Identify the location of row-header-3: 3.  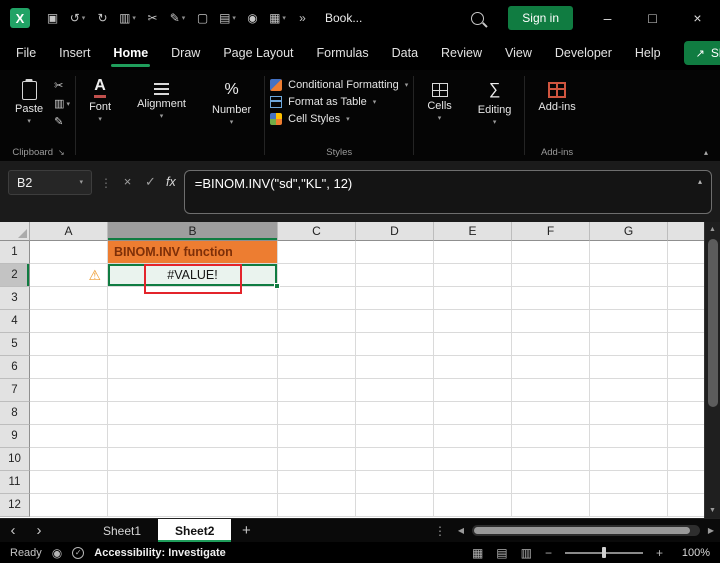
(15, 298).